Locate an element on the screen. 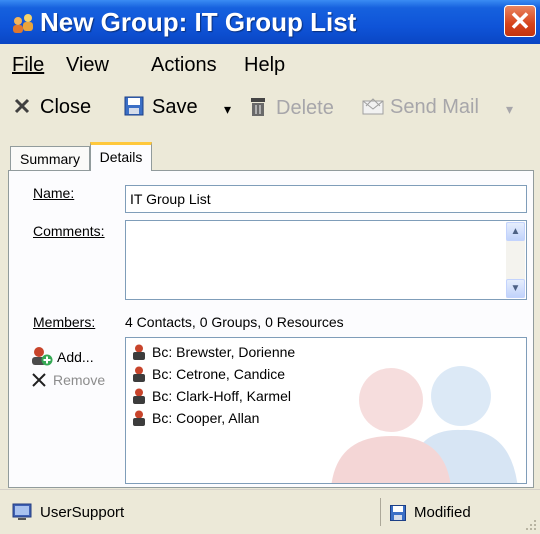 The image size is (540, 534). resize-grip-icon is located at coordinates (531, 525).